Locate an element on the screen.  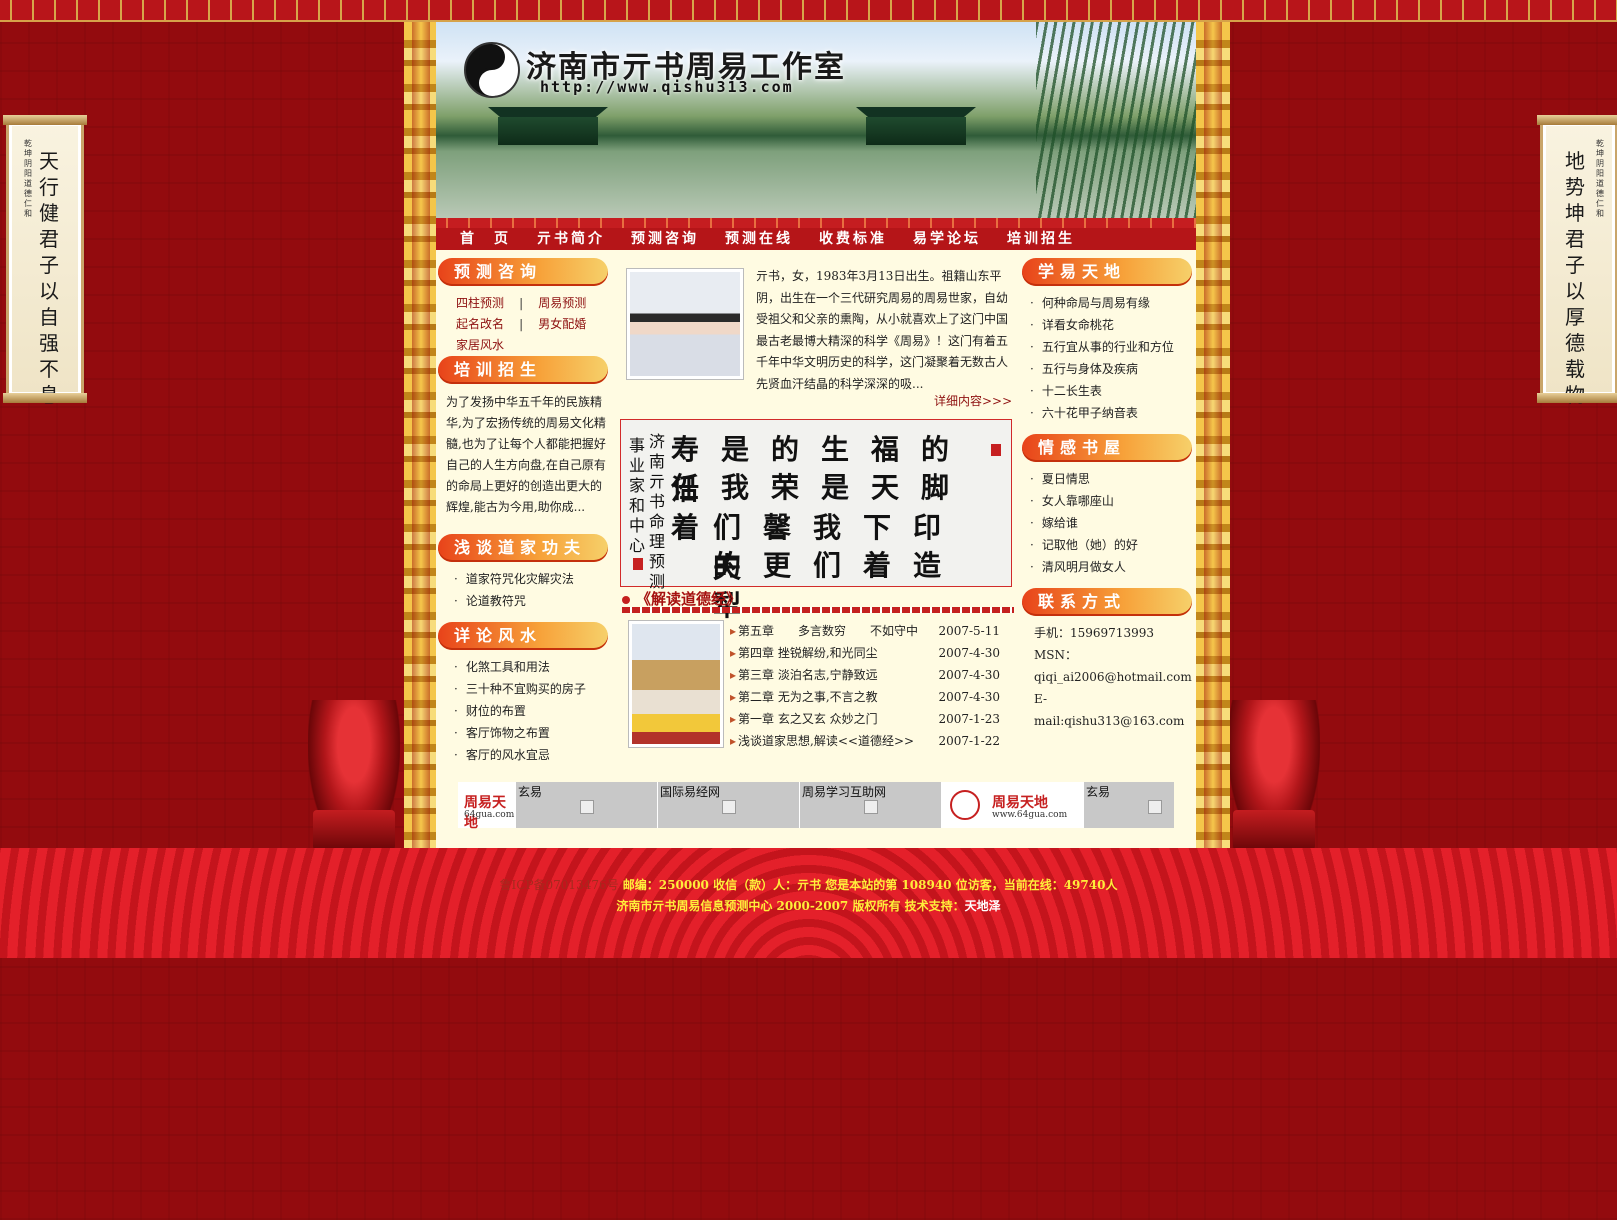
calligraphy-side-text: 事业家和中心 is located at coordinates (637, 495).